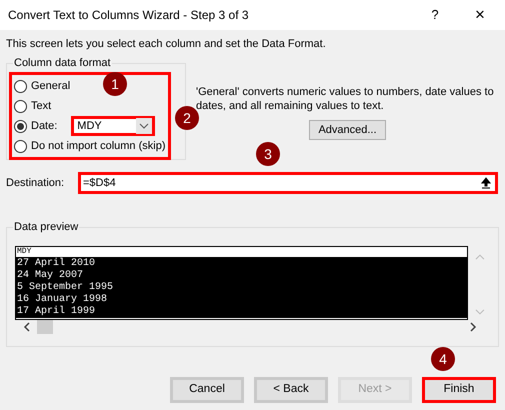  I want to click on dialog-button: < Back, so click(291, 390).